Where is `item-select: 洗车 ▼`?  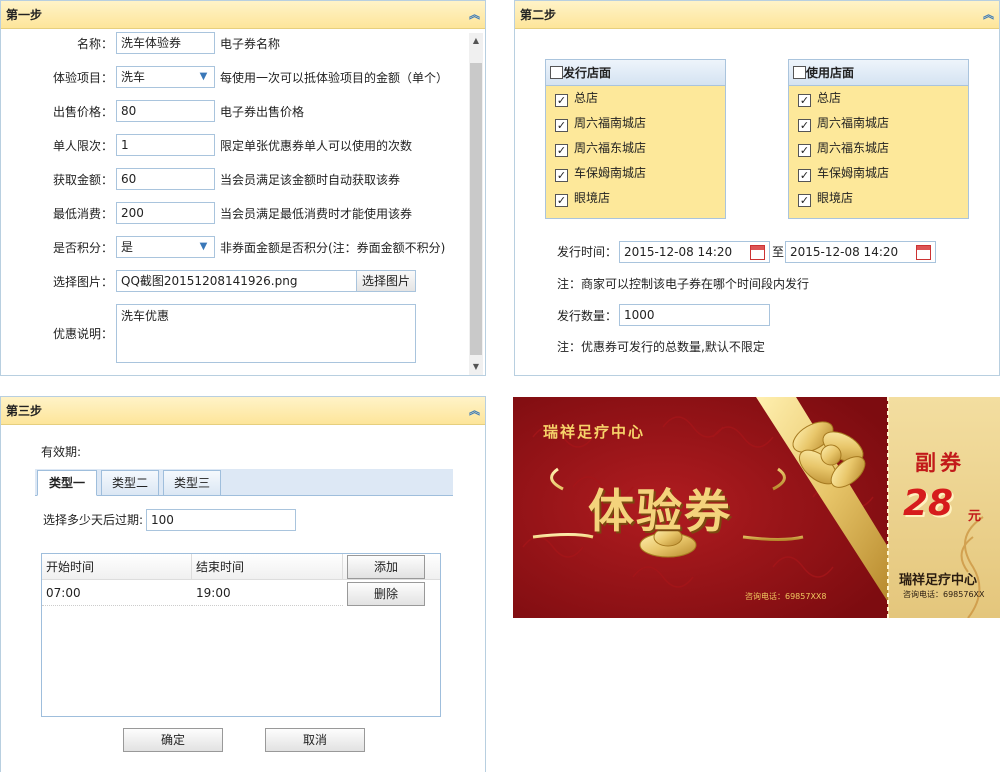 item-select: 洗车 ▼ is located at coordinates (165, 77).